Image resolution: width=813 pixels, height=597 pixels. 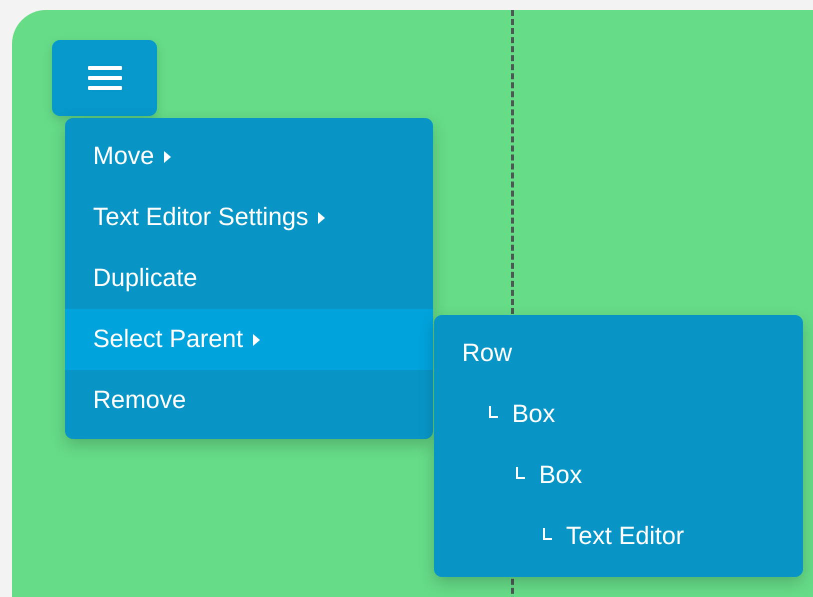 What do you see at coordinates (618, 353) in the screenshot?
I see `parent-menu-item: Row` at bounding box center [618, 353].